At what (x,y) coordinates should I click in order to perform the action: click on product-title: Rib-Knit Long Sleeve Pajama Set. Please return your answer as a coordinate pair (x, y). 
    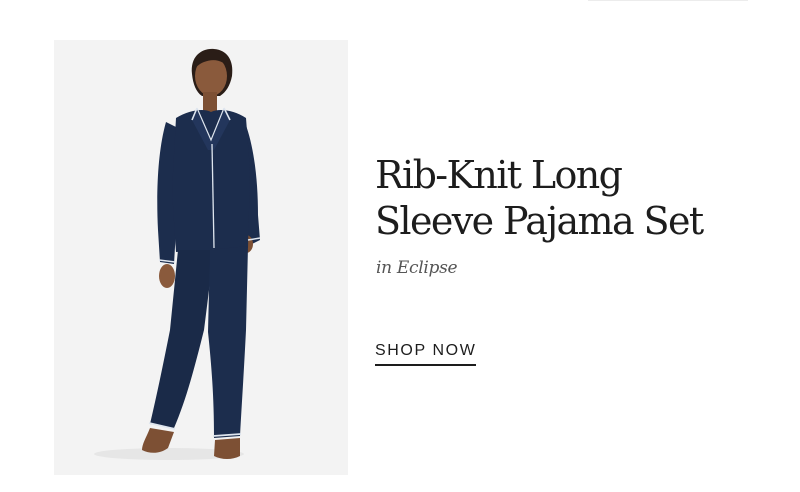
    Looking at the image, I should click on (580, 198).